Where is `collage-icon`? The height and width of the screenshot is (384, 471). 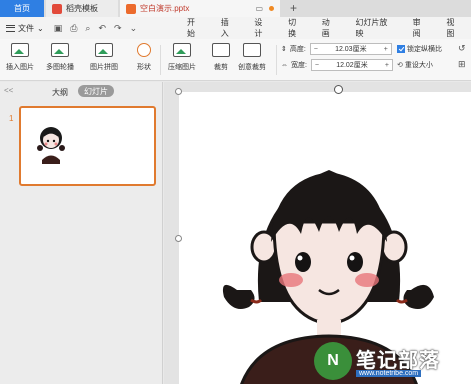 collage-icon is located at coordinates (104, 50).